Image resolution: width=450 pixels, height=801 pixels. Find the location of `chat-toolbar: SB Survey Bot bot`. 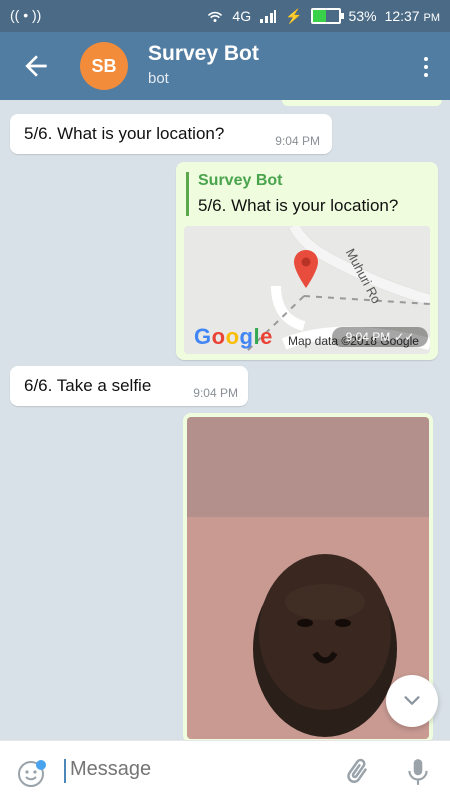

chat-toolbar: SB Survey Bot bot is located at coordinates (225, 66).